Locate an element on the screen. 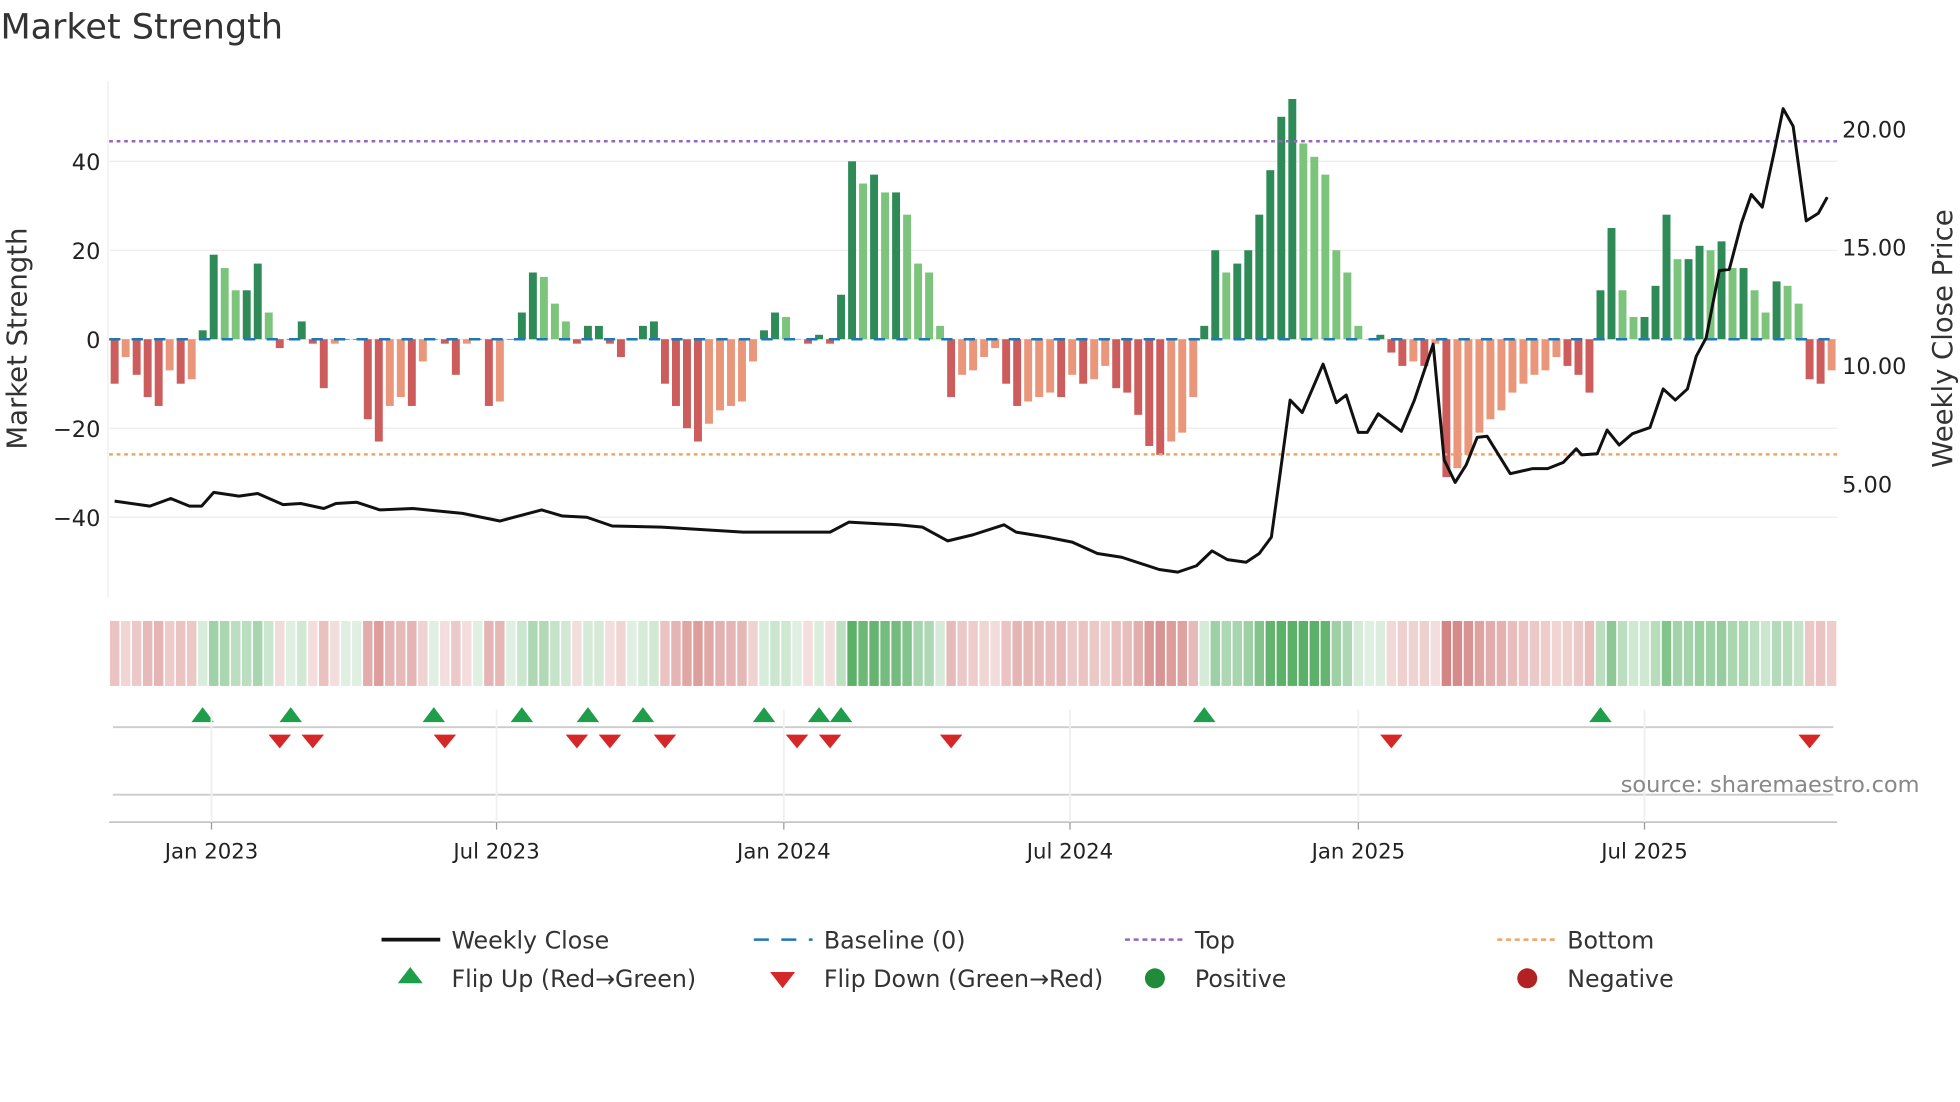  flip-up-marker is located at coordinates (434, 715).